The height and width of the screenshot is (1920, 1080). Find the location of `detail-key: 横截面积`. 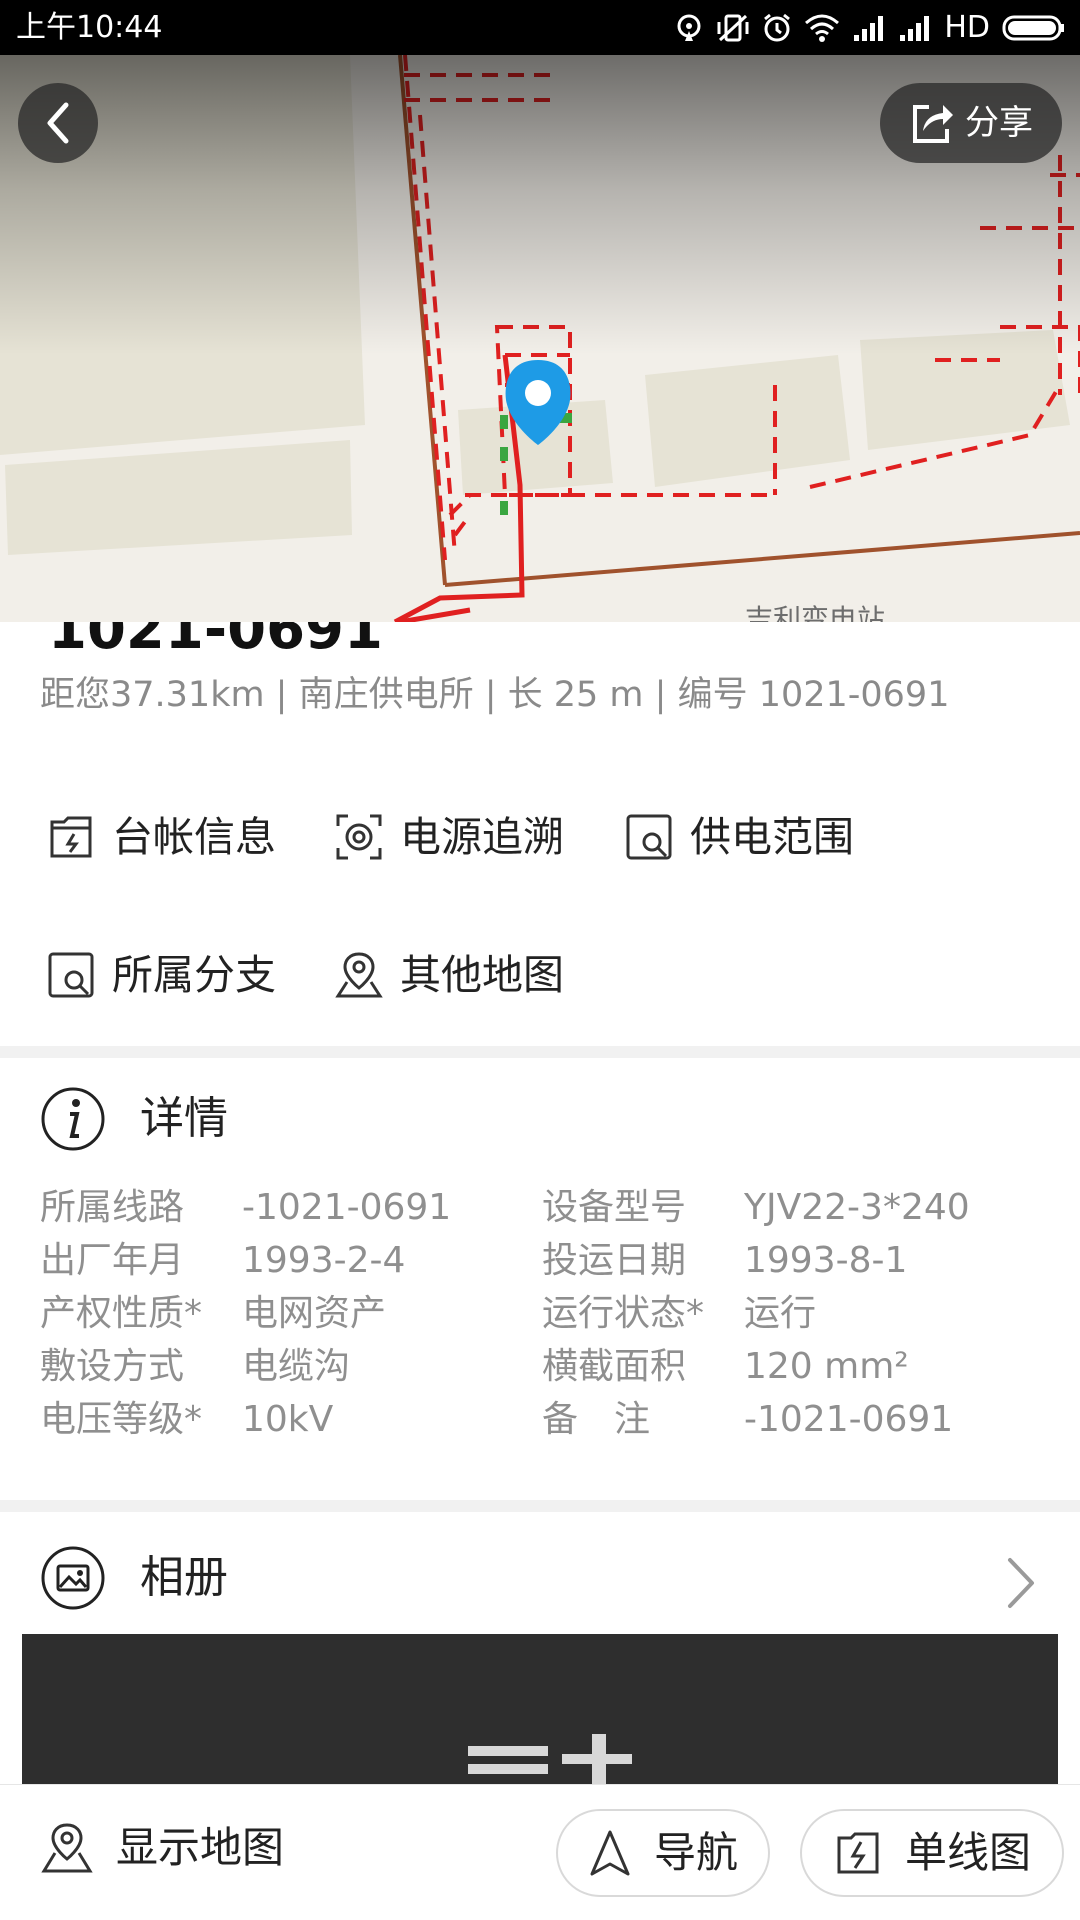

detail-key: 横截面积 is located at coordinates (614, 1366).